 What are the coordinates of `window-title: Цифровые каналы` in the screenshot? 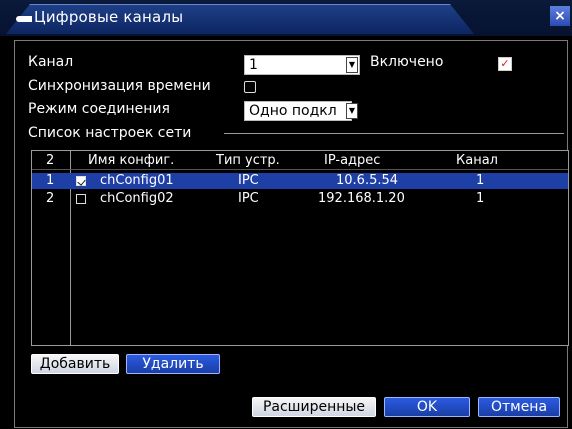 It's located at (109, 17).